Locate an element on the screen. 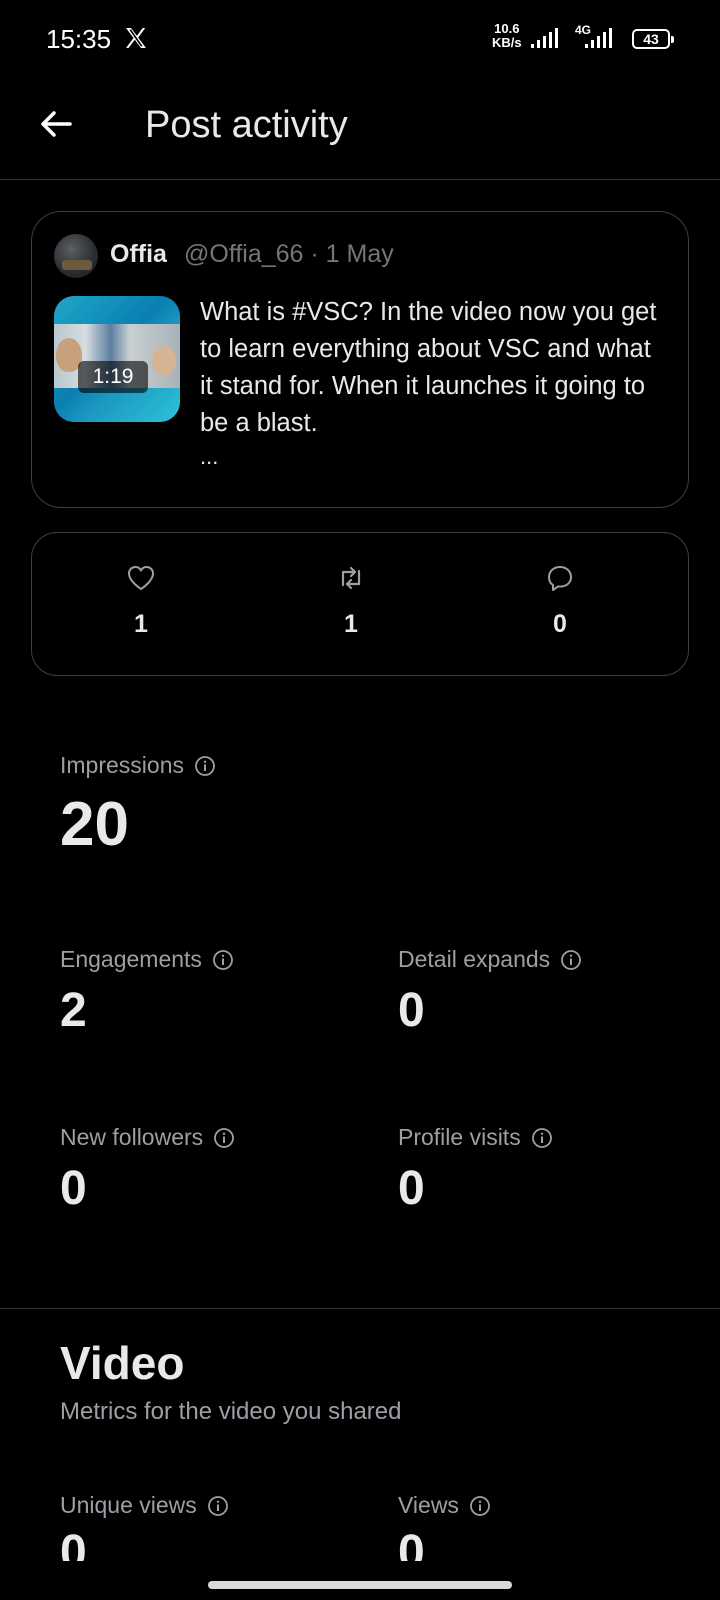  unique-views-metric: Unique views 0 is located at coordinates (144, 1526).